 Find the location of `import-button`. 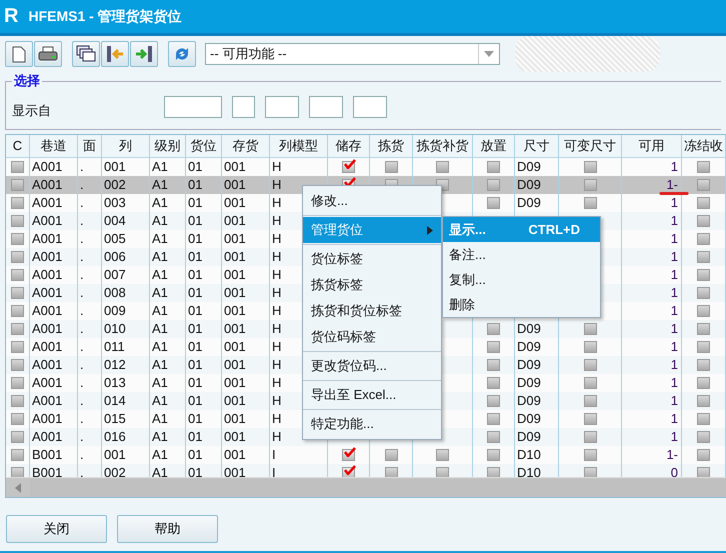

import-button is located at coordinates (115, 54).